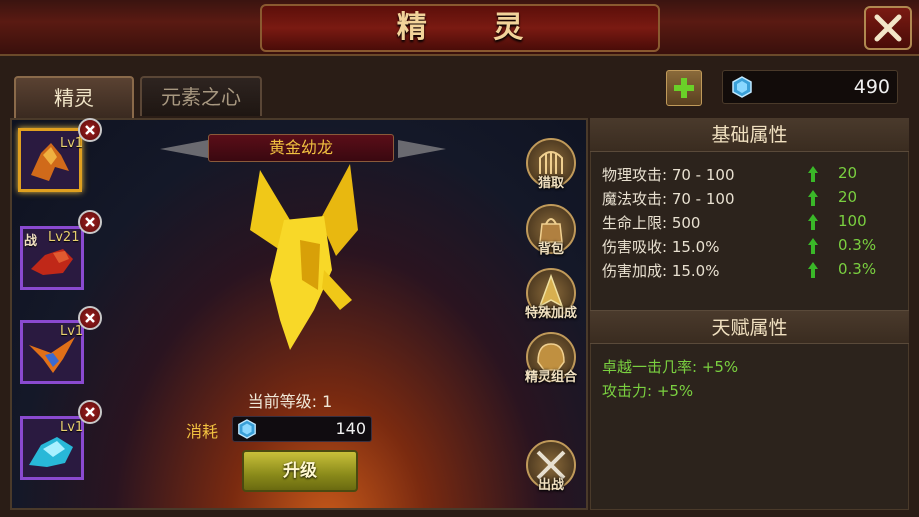  What do you see at coordinates (550, 485) in the screenshot?
I see `deploy-label: 出战` at bounding box center [550, 485].